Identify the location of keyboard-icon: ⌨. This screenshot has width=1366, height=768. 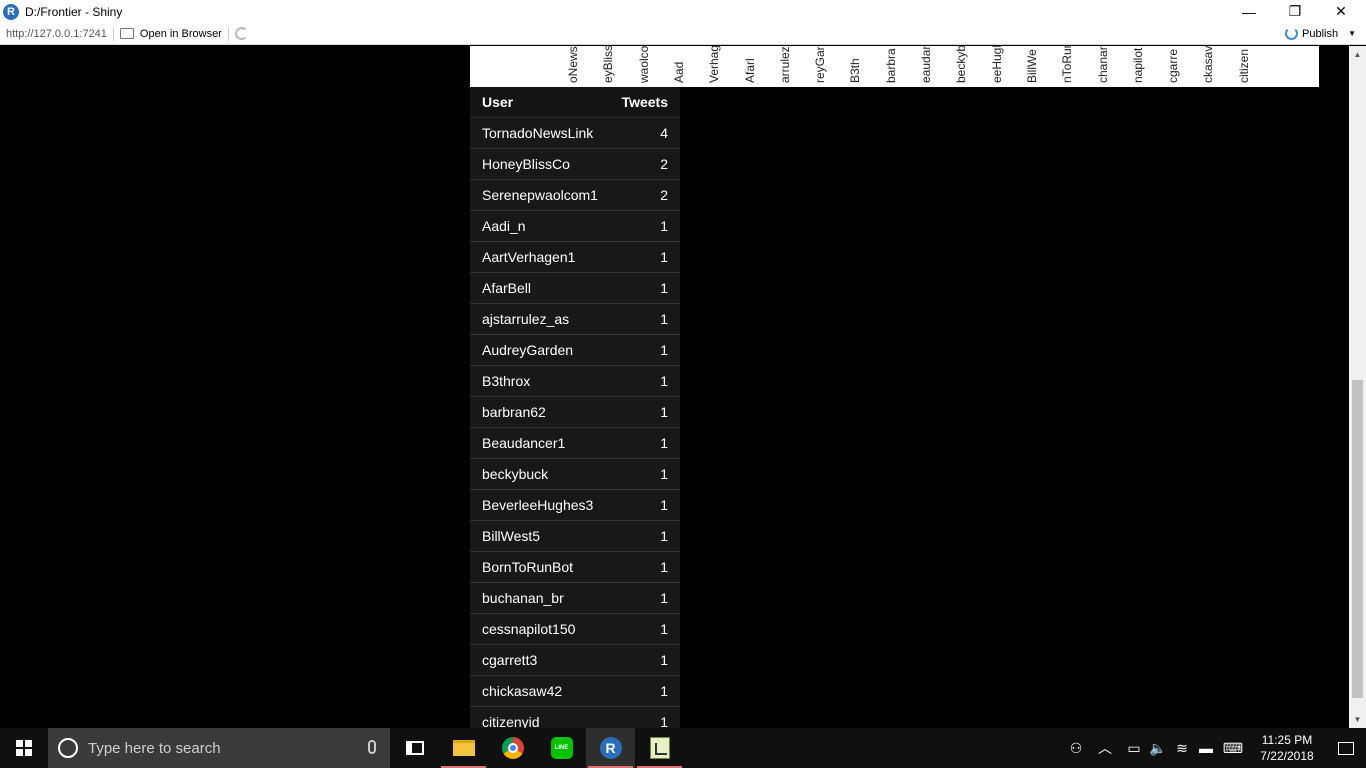
(1233, 748).